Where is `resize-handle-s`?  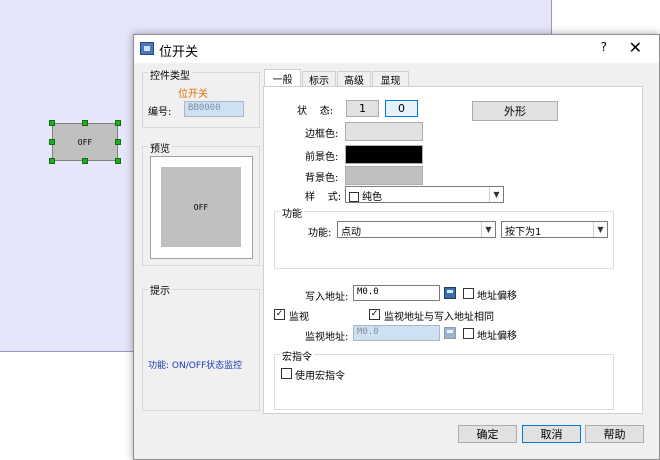
resize-handle-s is located at coordinates (85, 161).